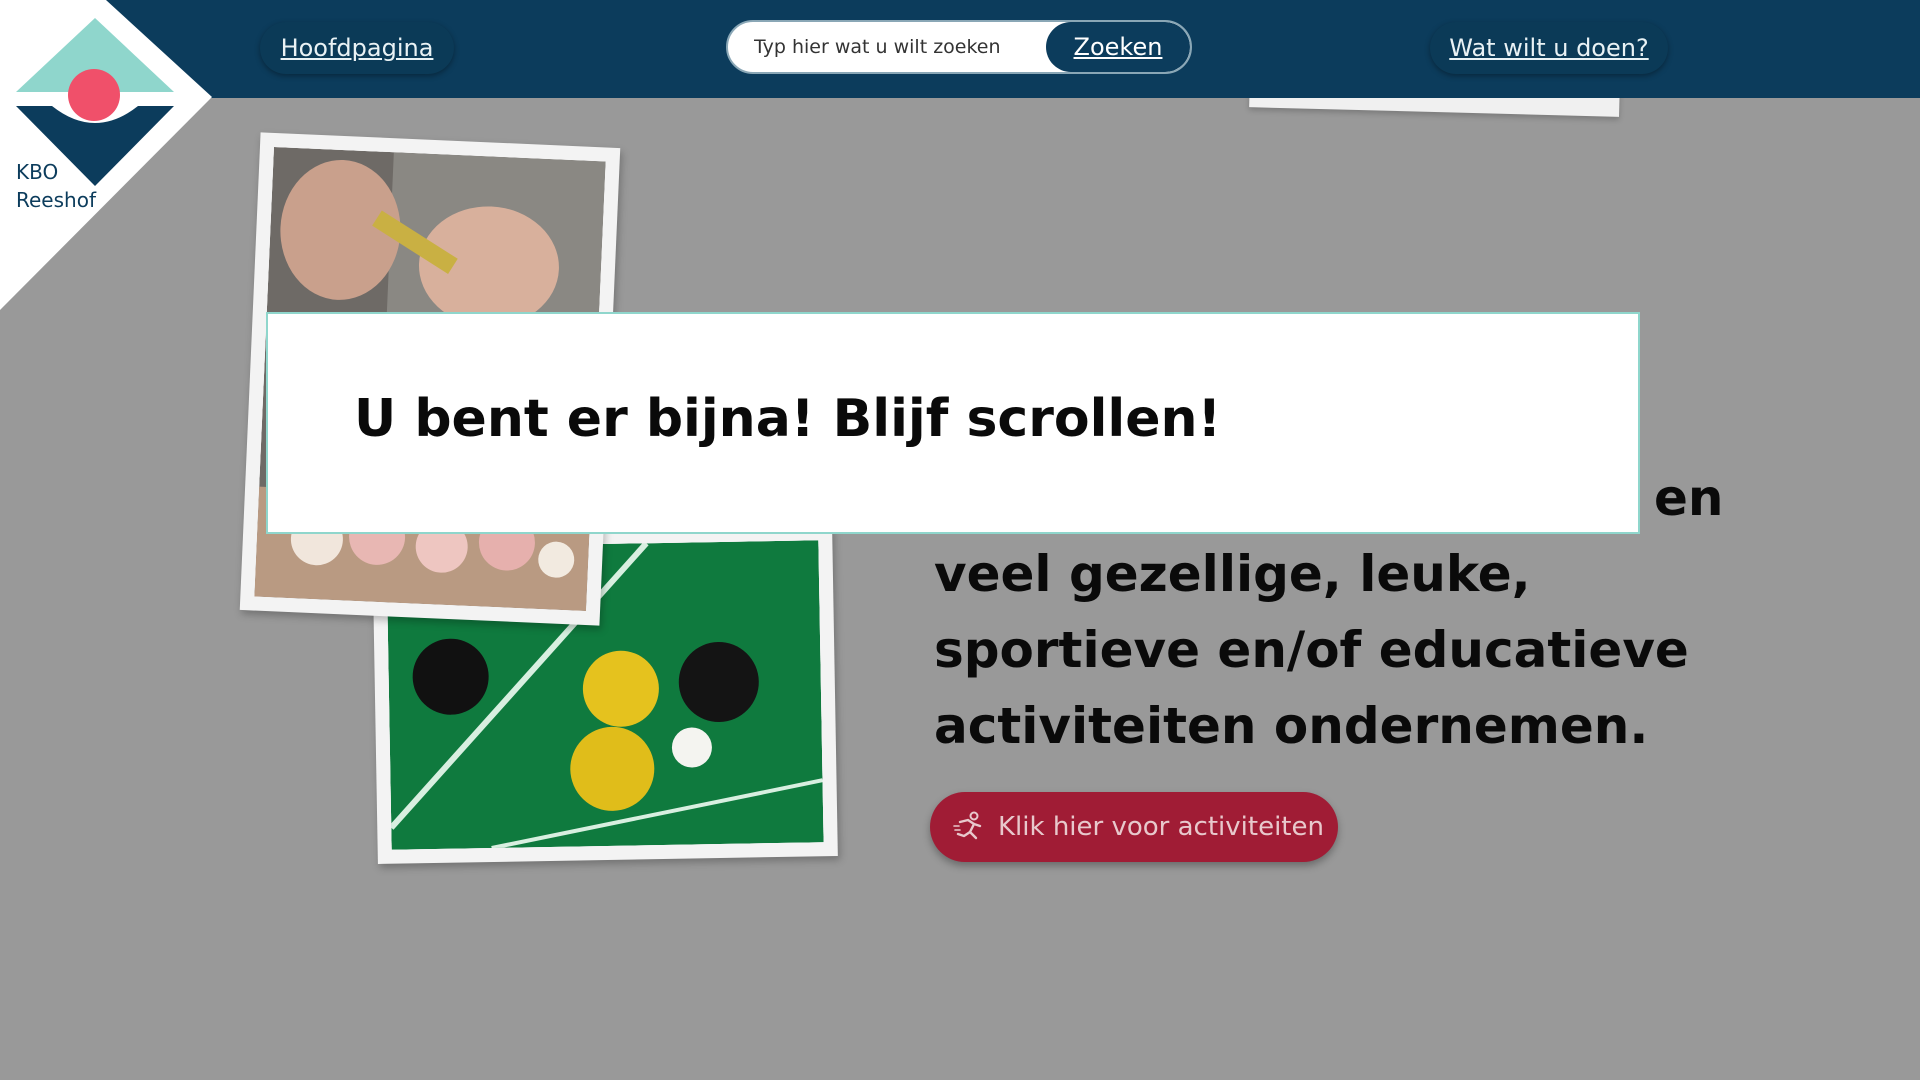 The width and height of the screenshot is (1920, 1080). Describe the element at coordinates (37, 172) in the screenshot. I see `logo-text-line1: KBO` at that location.